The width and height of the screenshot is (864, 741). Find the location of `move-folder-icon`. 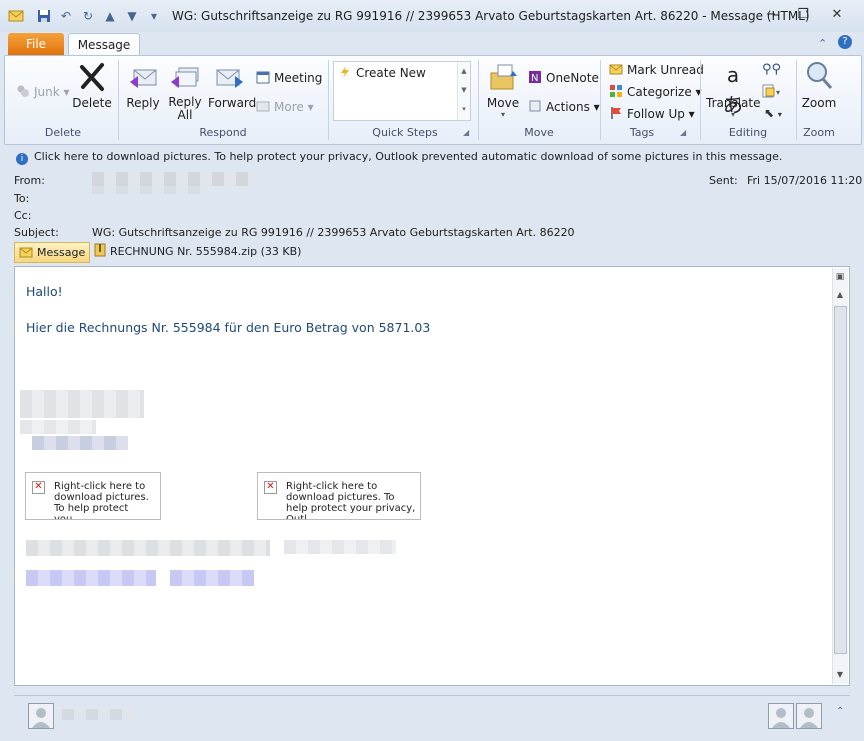

move-folder-icon is located at coordinates (503, 77).